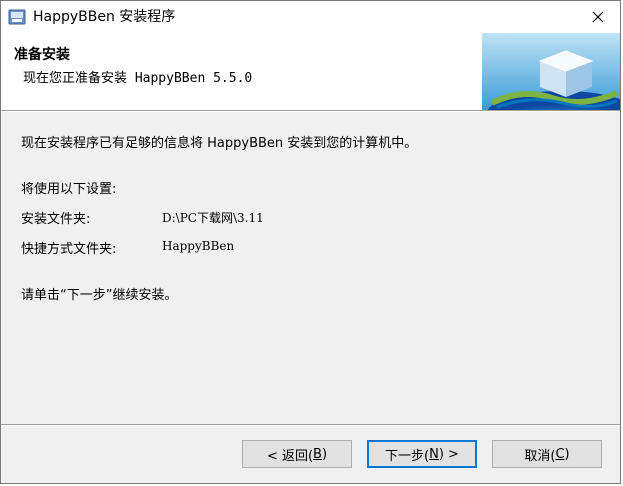  I want to click on next-button-label: 下一步(, so click(407, 456).